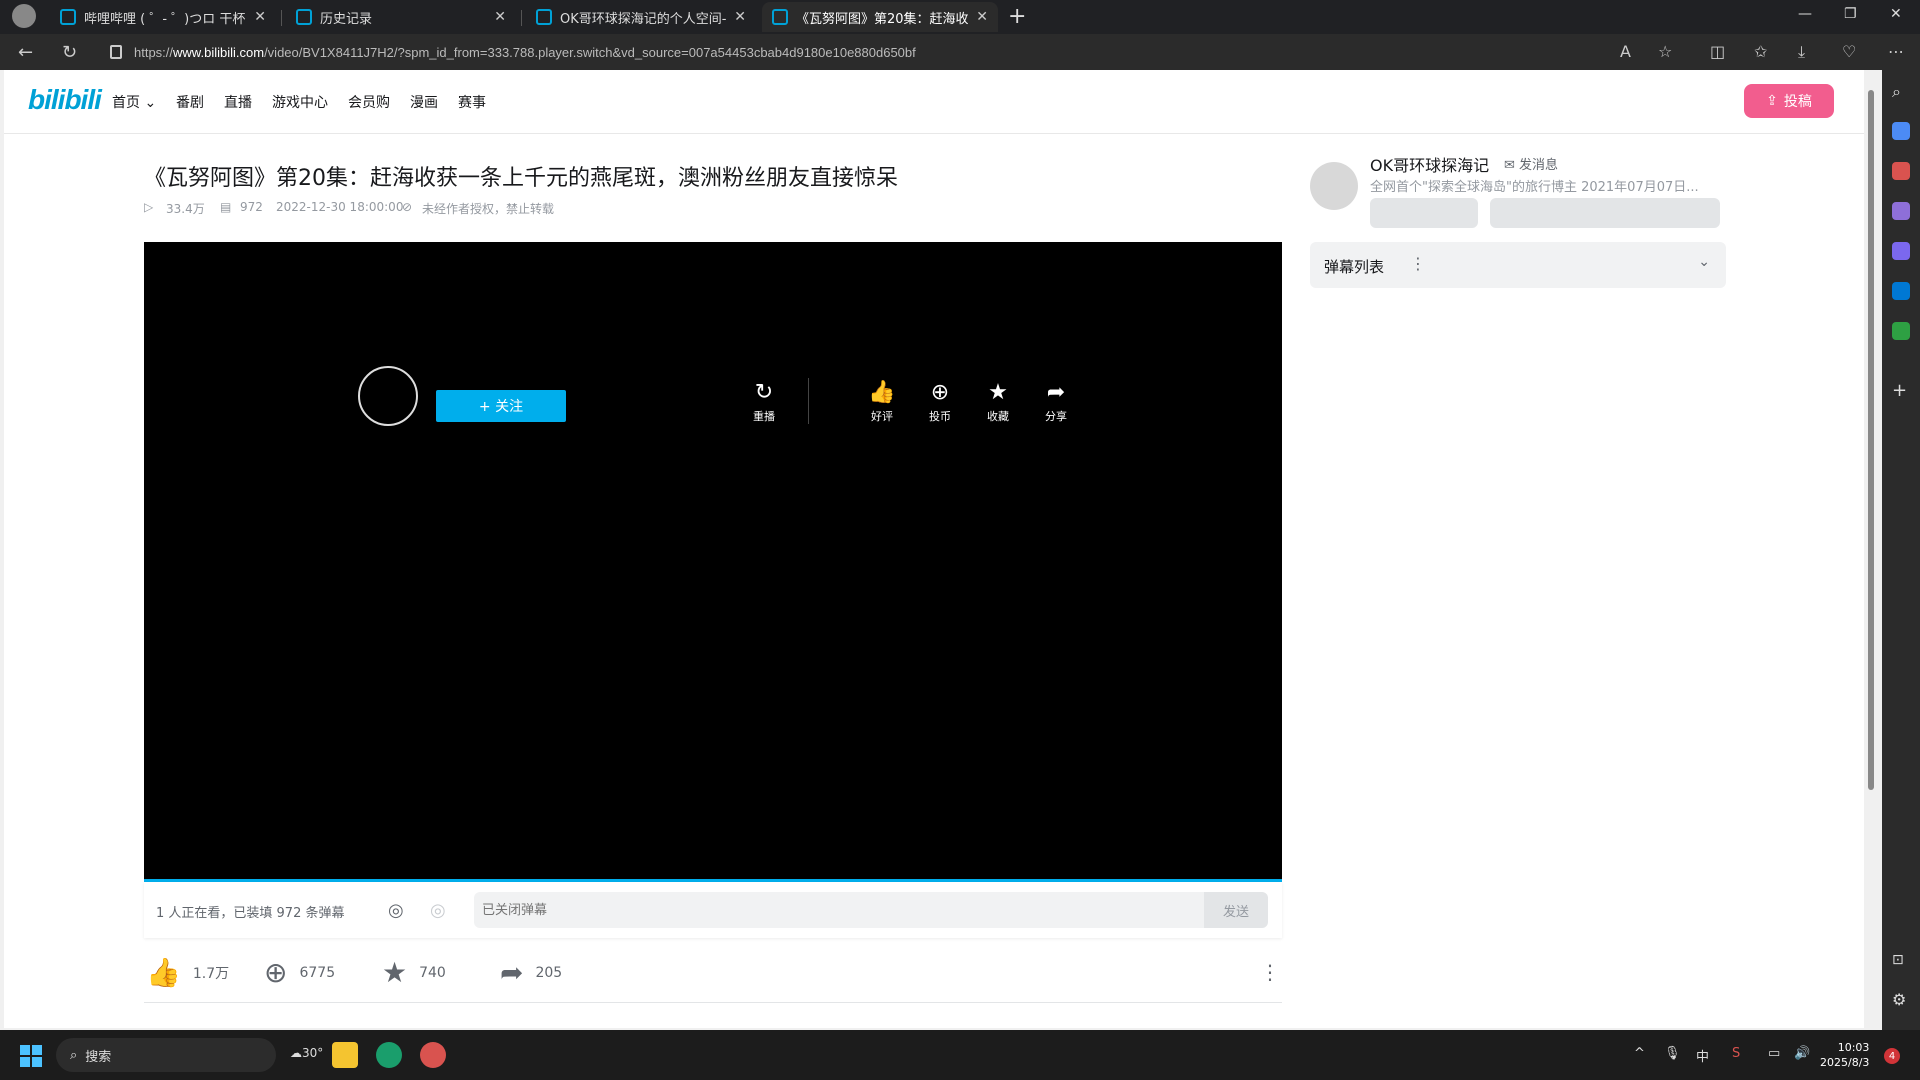  I want to click on gear-icon: ⚙, so click(1901, 999).